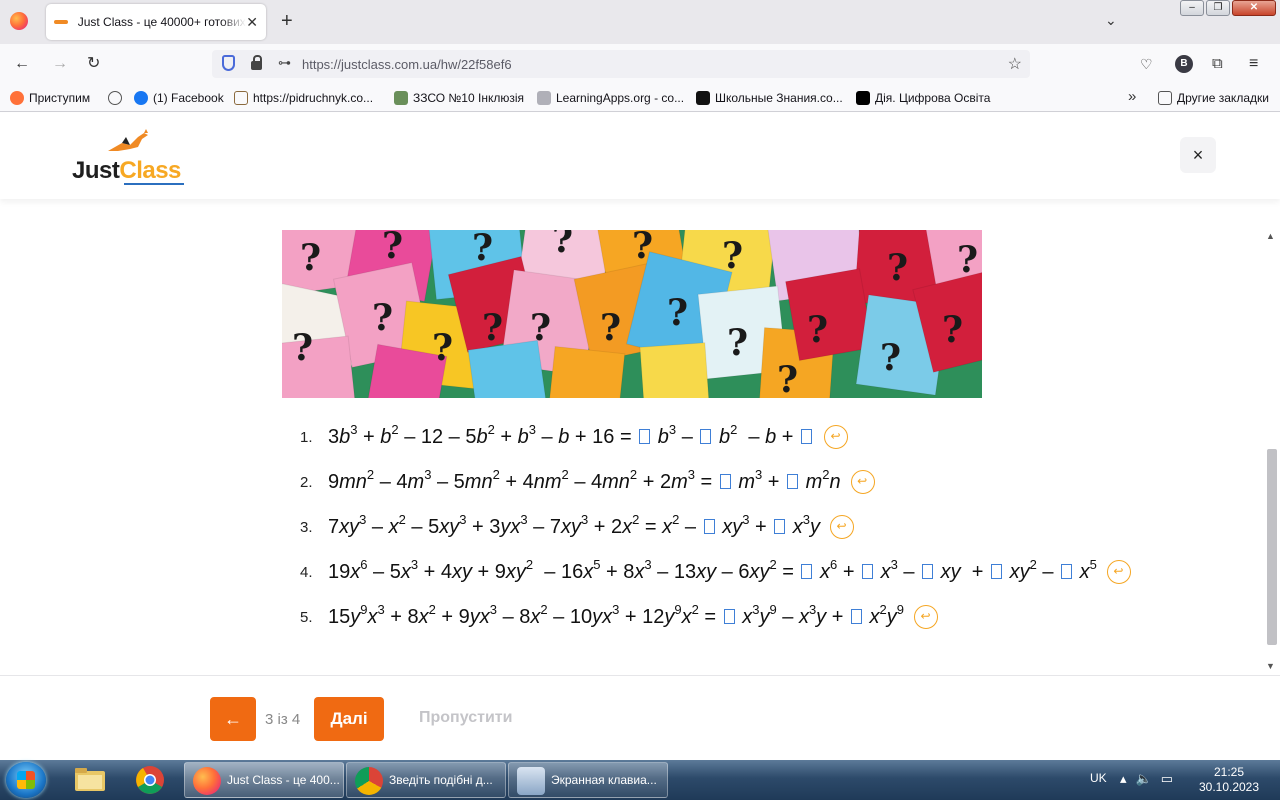  I want to click on kangaroo-logo-icon, so click(128, 140).